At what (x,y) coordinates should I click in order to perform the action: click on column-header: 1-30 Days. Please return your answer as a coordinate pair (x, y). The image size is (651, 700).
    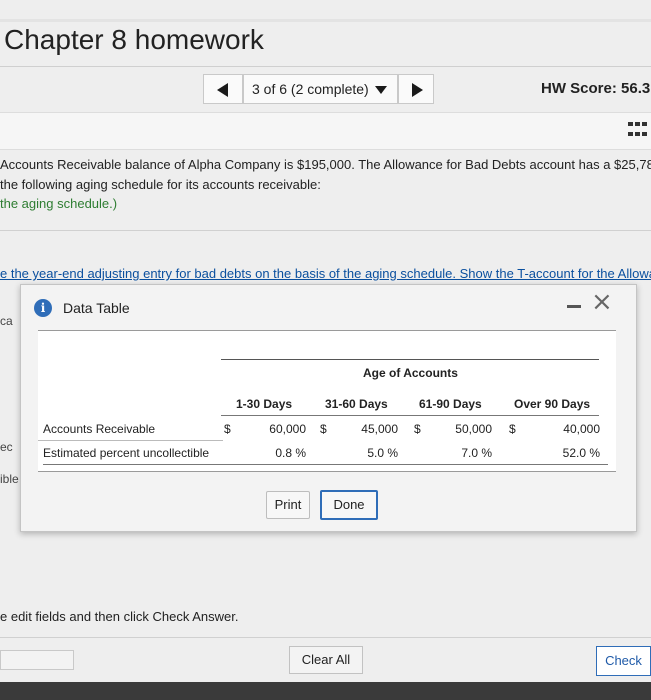
    Looking at the image, I should click on (264, 404).